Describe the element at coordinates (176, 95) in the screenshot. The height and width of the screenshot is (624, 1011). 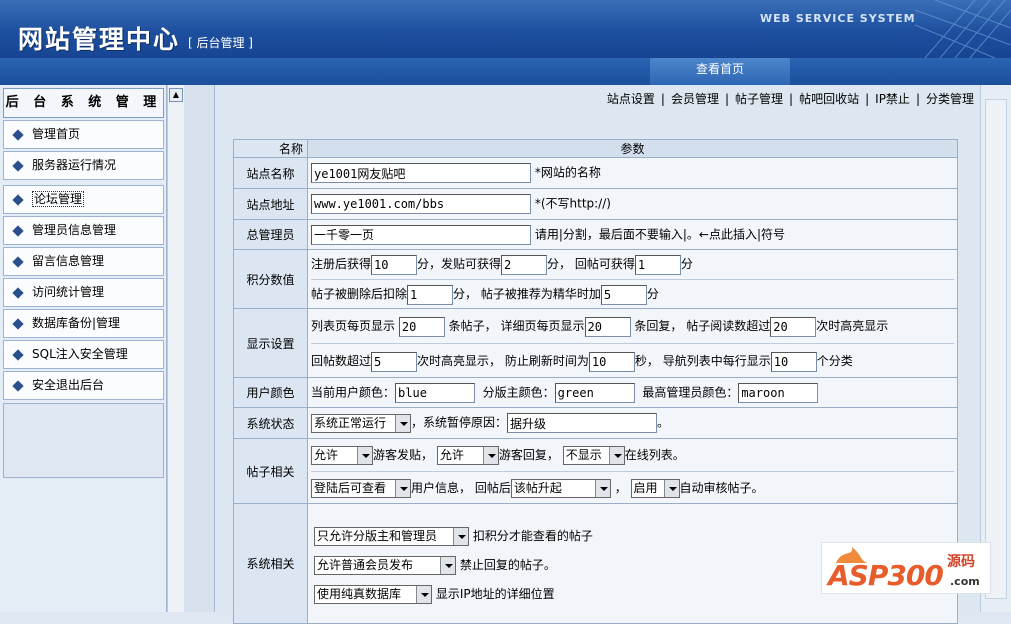
I see `scroll-up-arrow-icon: ▲` at that location.